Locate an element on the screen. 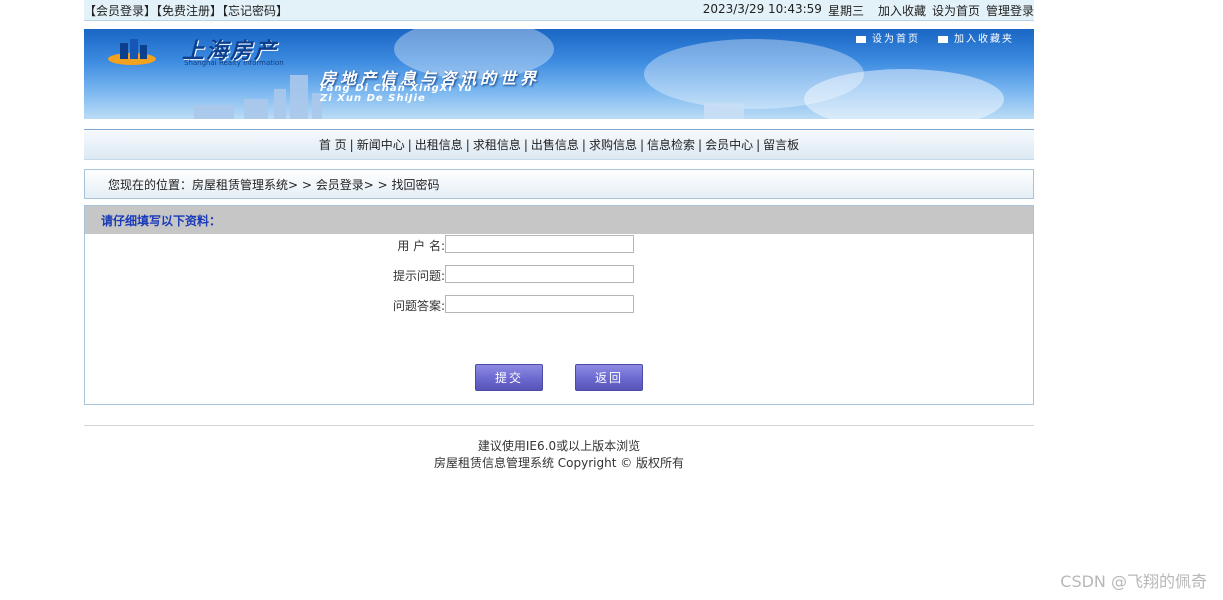 Image resolution: width=1223 pixels, height=600 pixels. datetime-text: 2023/3/29 10:43:59 is located at coordinates (762, 8).